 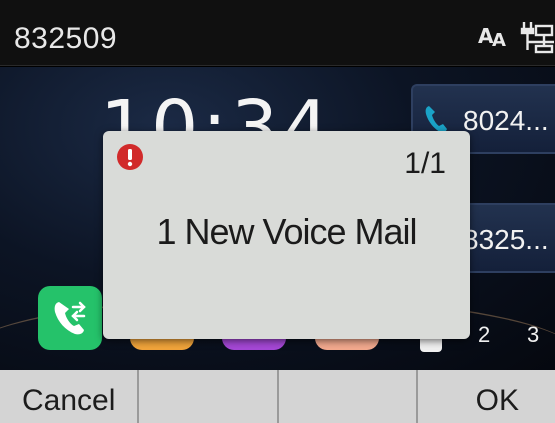 What do you see at coordinates (130, 157) in the screenshot?
I see `alert-icon` at bounding box center [130, 157].